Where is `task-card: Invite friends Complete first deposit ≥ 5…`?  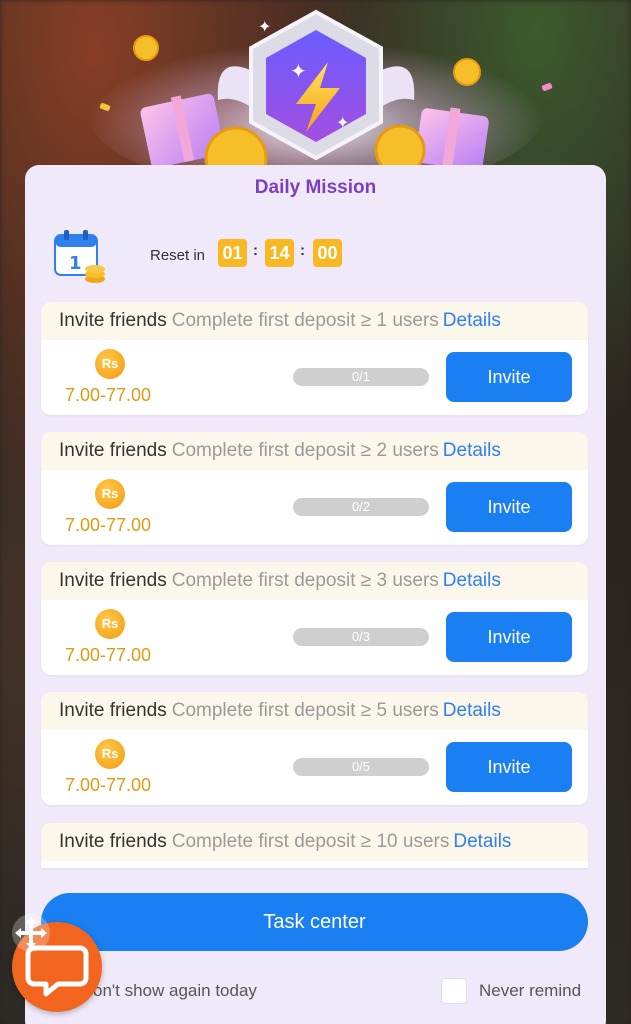
task-card: Invite friends Complete first deposit ≥ 5… is located at coordinates (314, 748).